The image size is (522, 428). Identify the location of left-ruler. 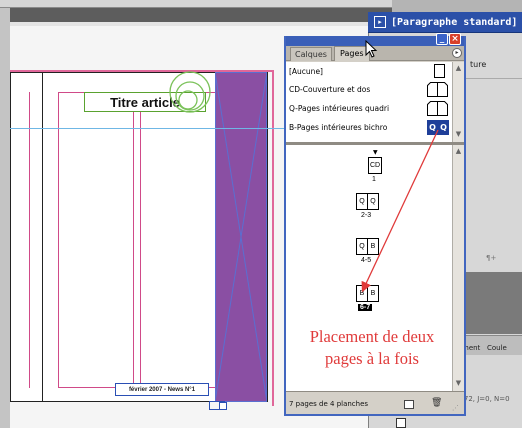
(5, 218).